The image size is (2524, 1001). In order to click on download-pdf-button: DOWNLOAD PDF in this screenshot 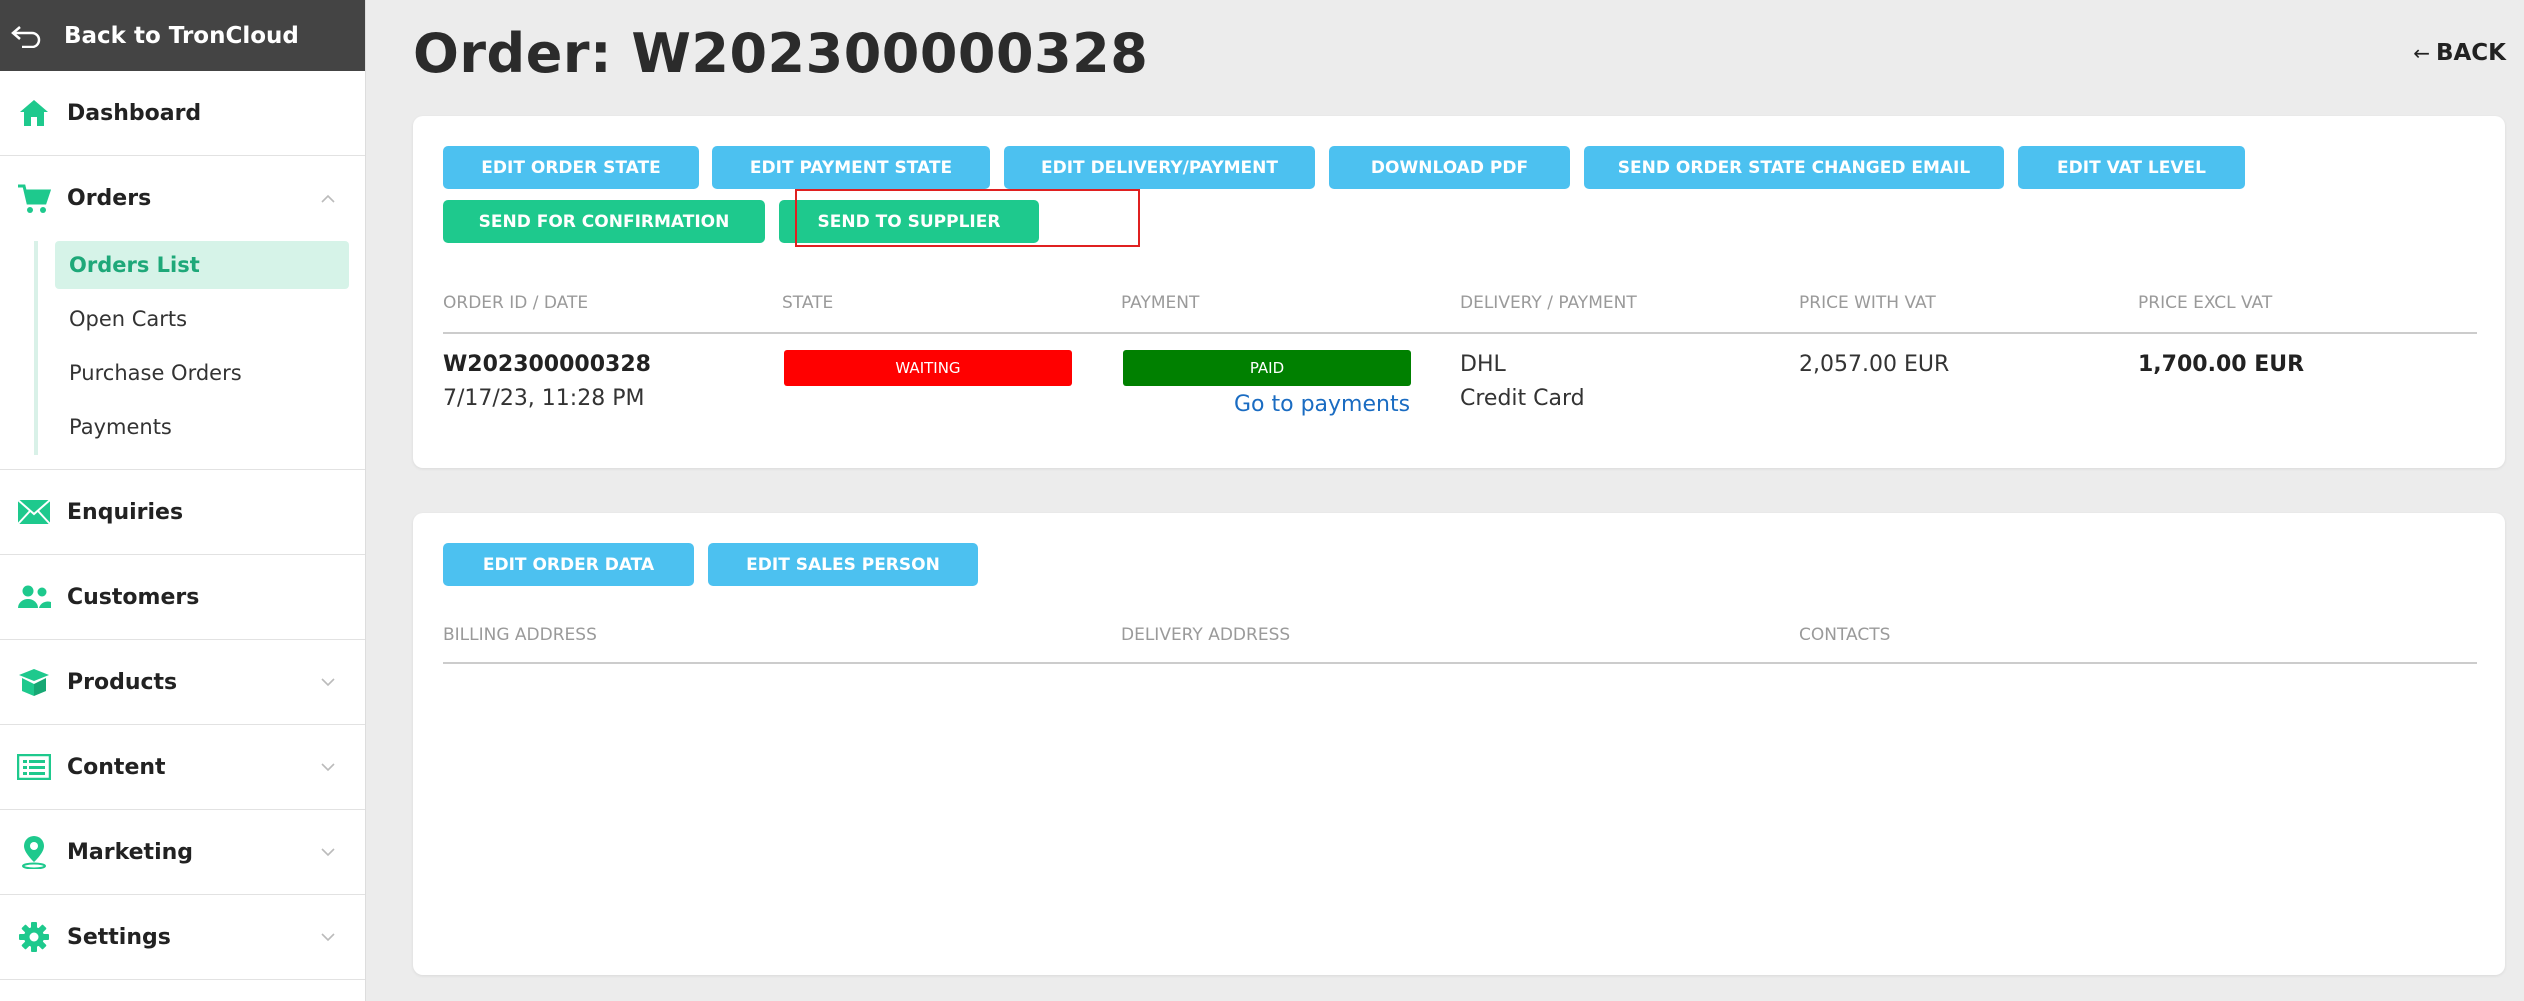, I will do `click(1449, 167)`.